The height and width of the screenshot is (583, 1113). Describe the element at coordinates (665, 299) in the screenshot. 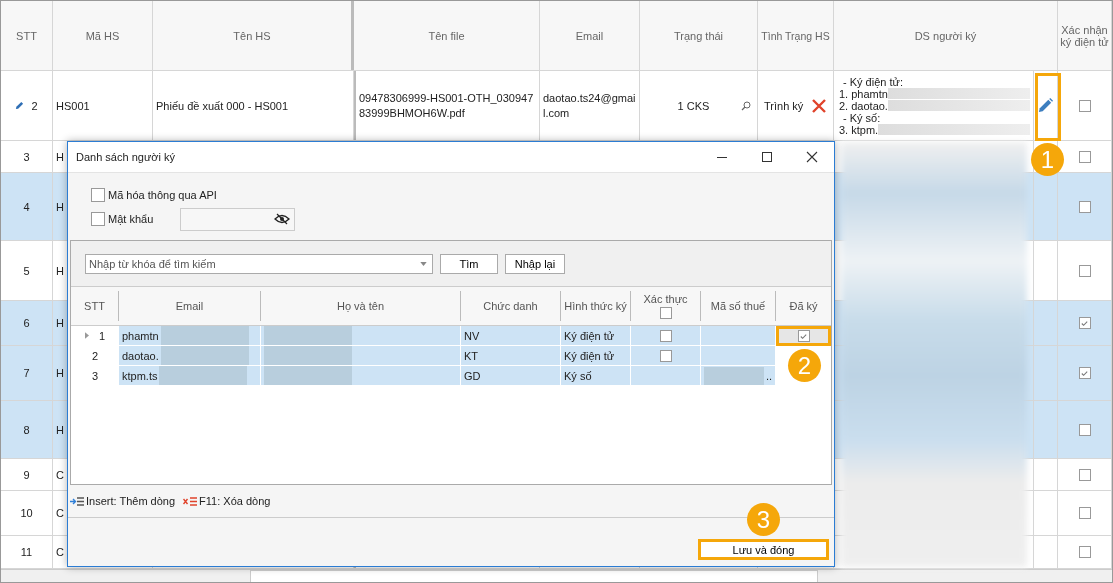

I see `column-title: Xác thực` at that location.